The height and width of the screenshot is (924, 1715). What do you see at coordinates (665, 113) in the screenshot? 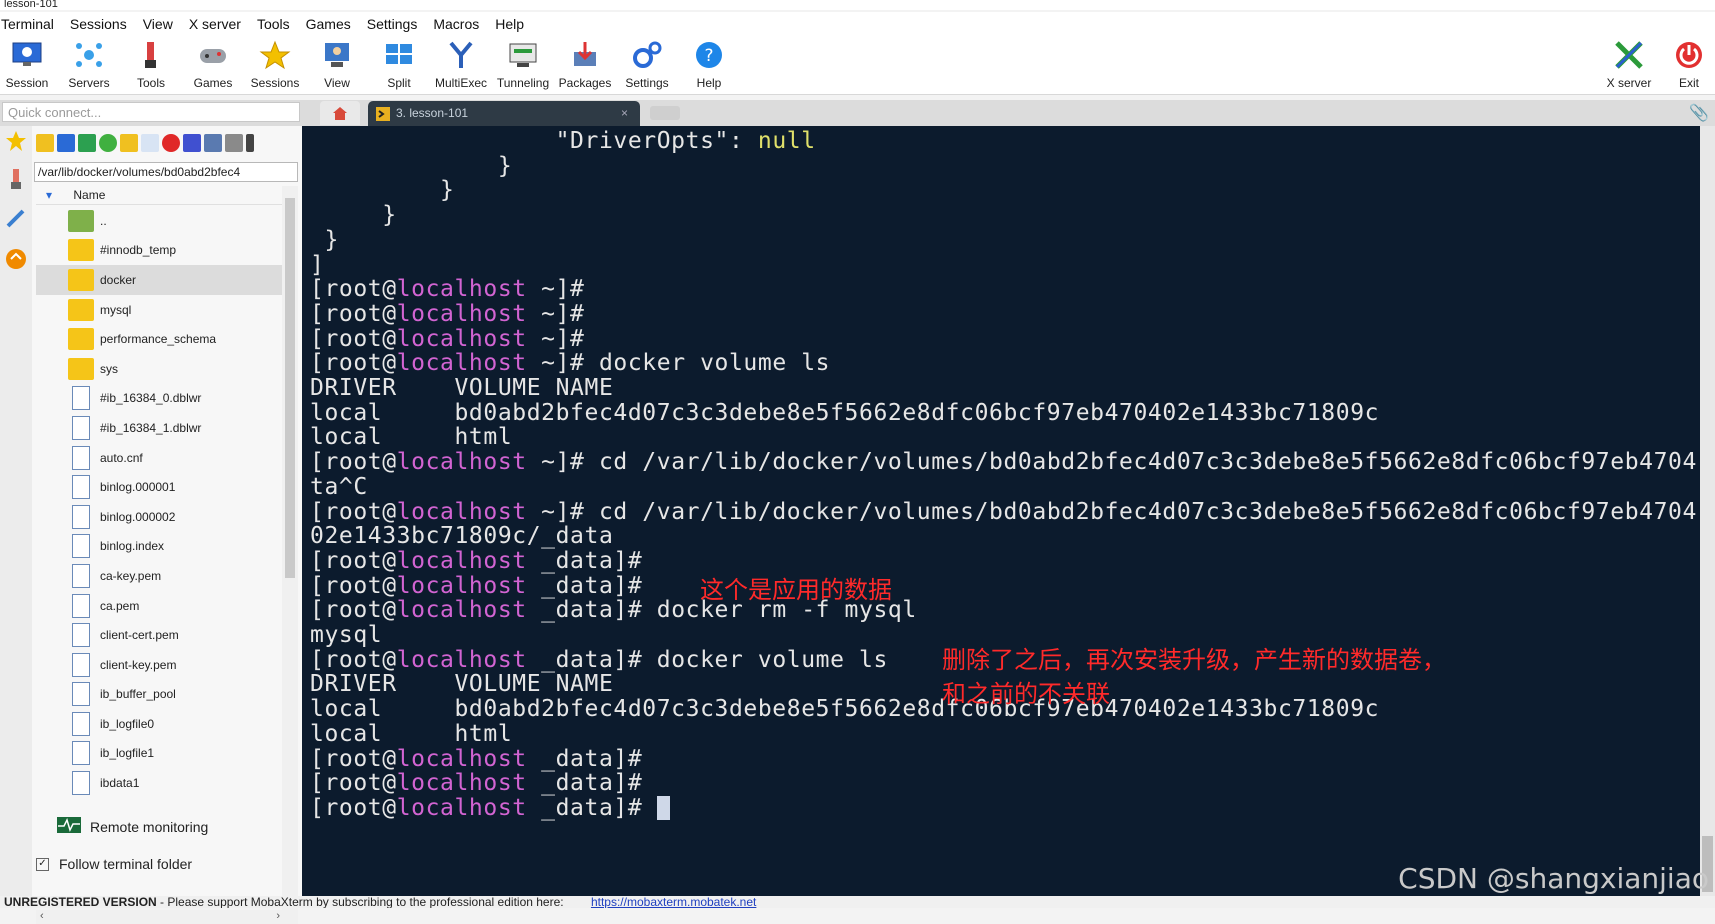
I see `new-tab-button` at bounding box center [665, 113].